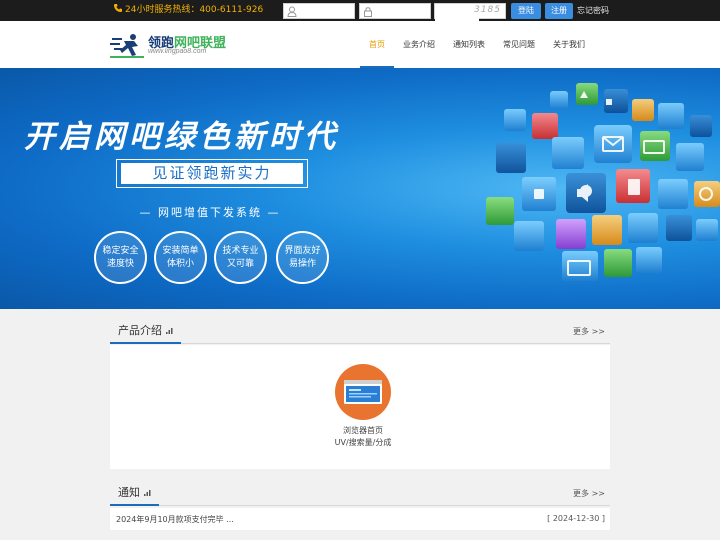  What do you see at coordinates (177, 51) in the screenshot?
I see `logo-url: www.lingpao8.com` at bounding box center [177, 51].